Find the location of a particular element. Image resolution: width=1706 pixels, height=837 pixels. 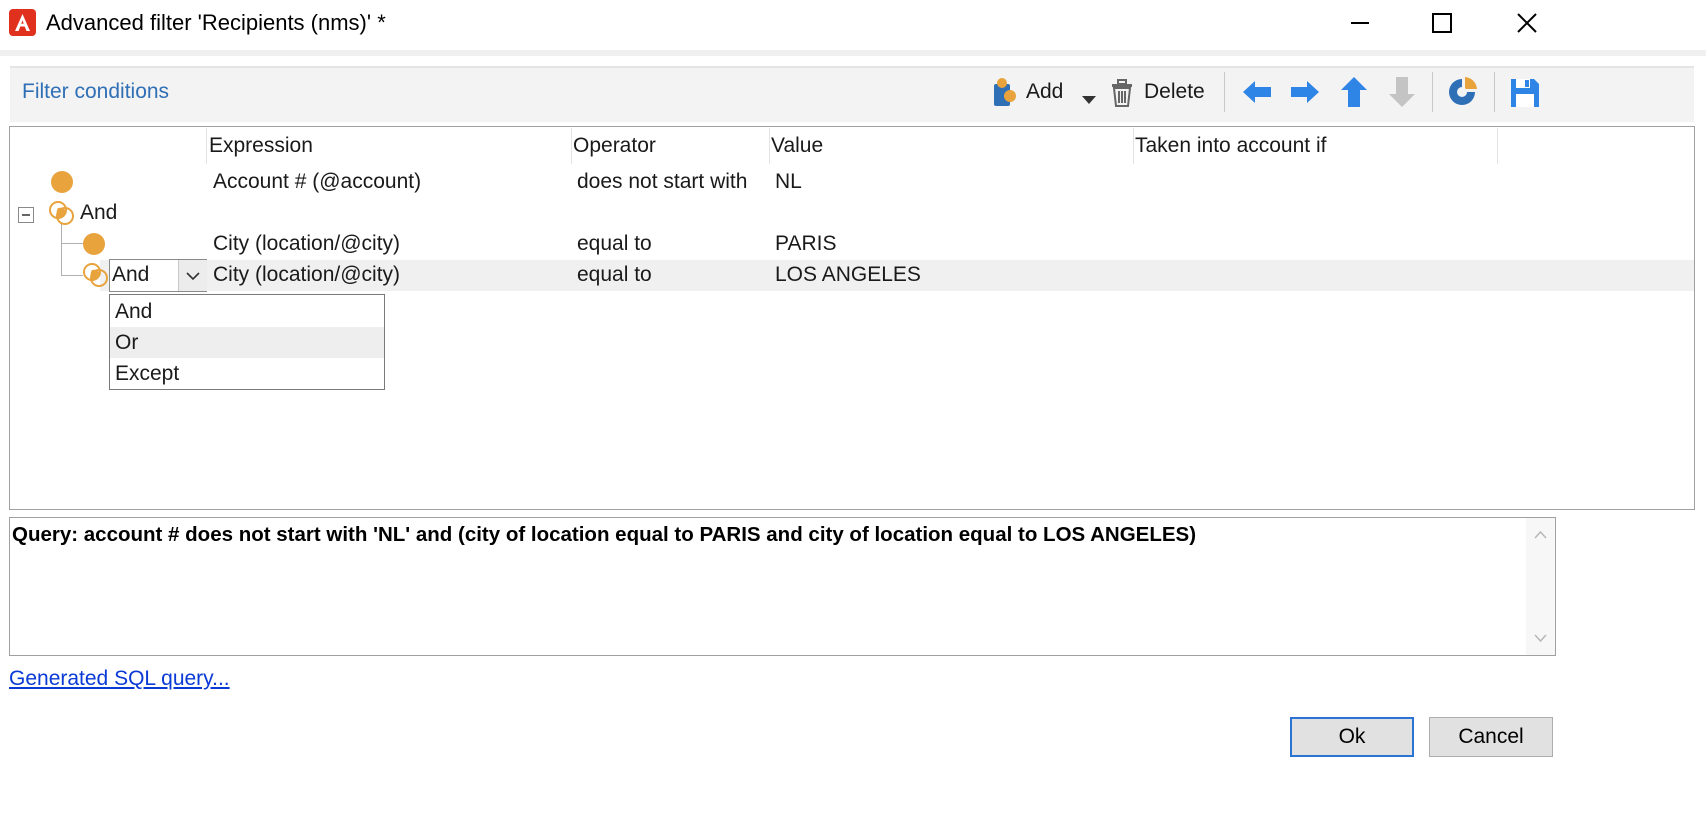

title-separator is located at coordinates (853, 53).